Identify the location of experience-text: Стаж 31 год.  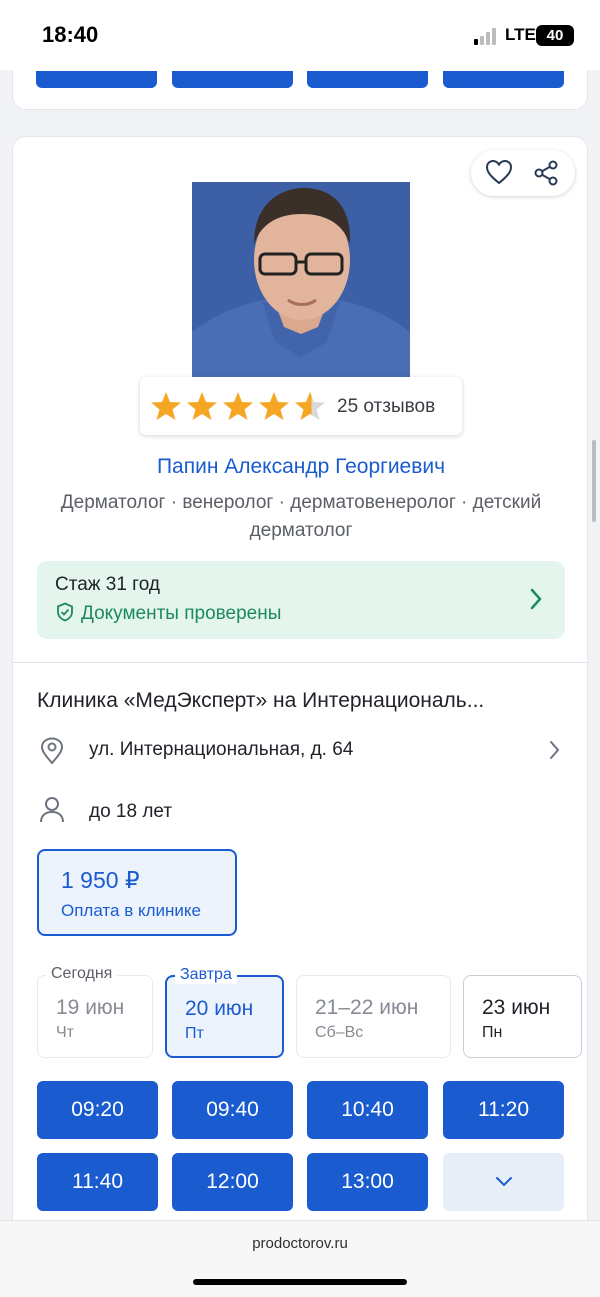
(107, 584).